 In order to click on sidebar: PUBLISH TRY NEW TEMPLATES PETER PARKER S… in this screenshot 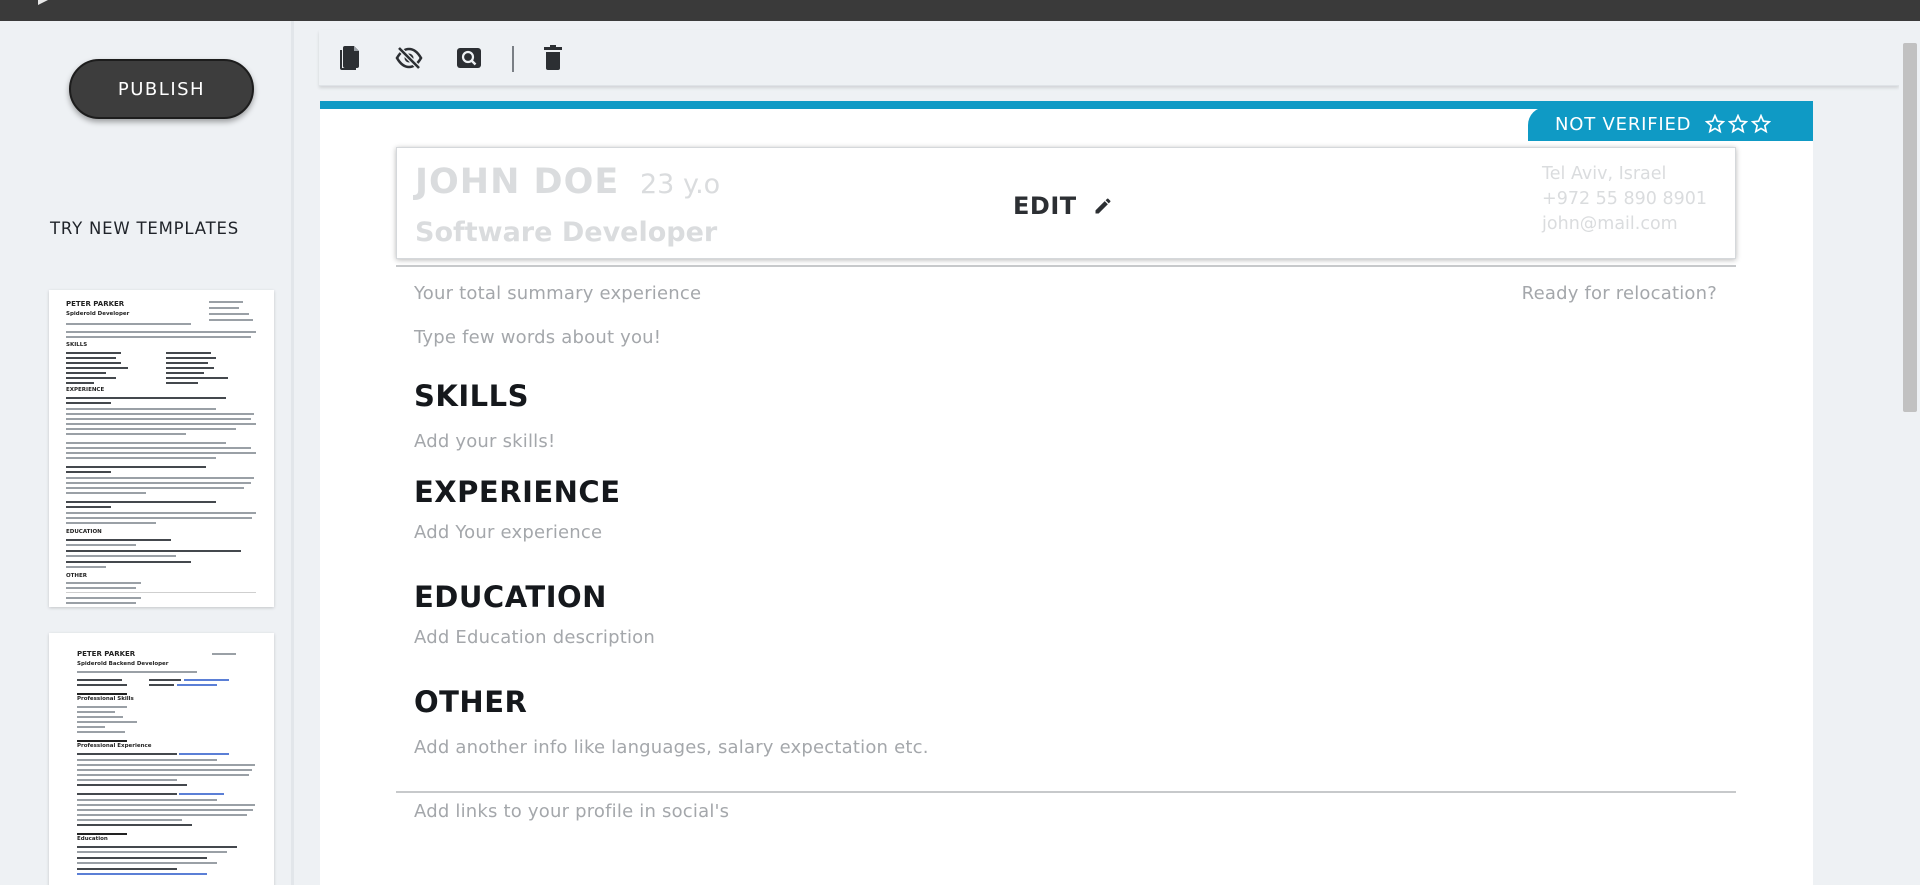, I will do `click(147, 453)`.